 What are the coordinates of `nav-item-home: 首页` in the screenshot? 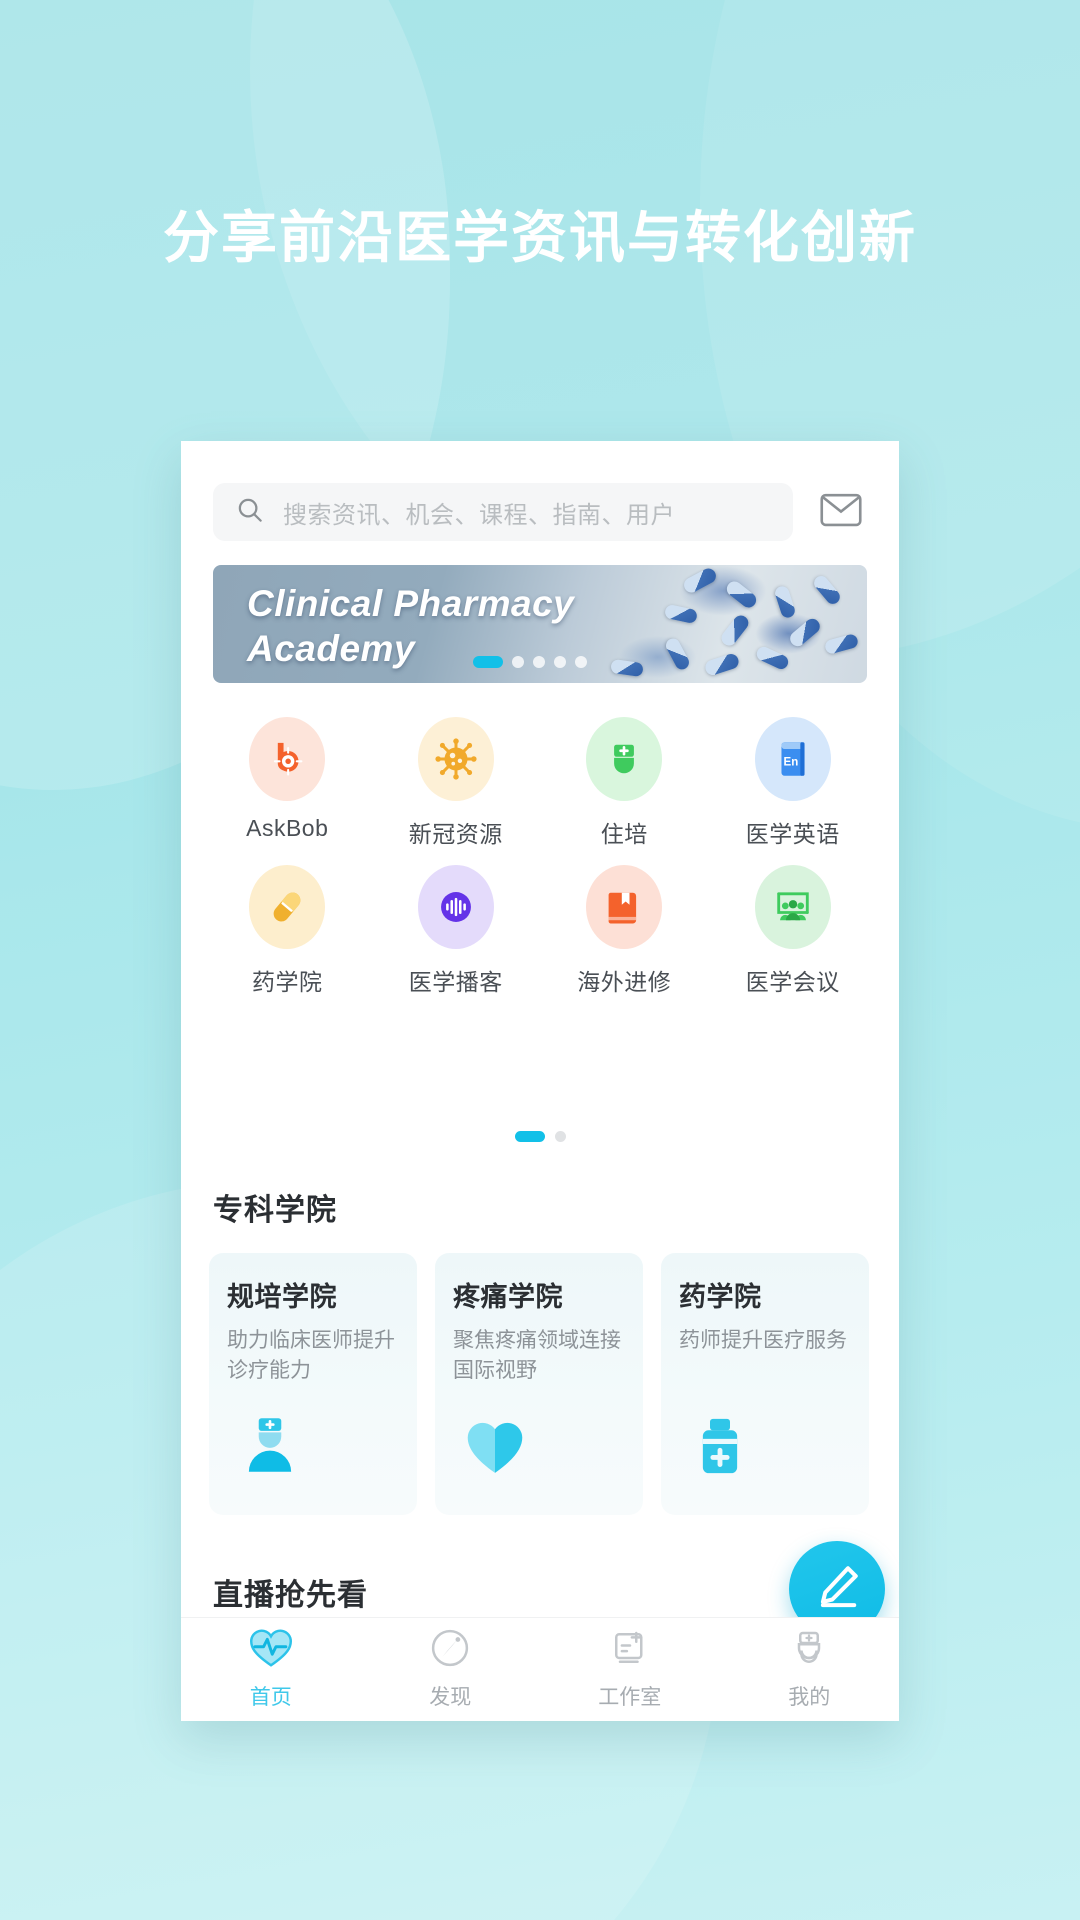 It's located at (271, 1669).